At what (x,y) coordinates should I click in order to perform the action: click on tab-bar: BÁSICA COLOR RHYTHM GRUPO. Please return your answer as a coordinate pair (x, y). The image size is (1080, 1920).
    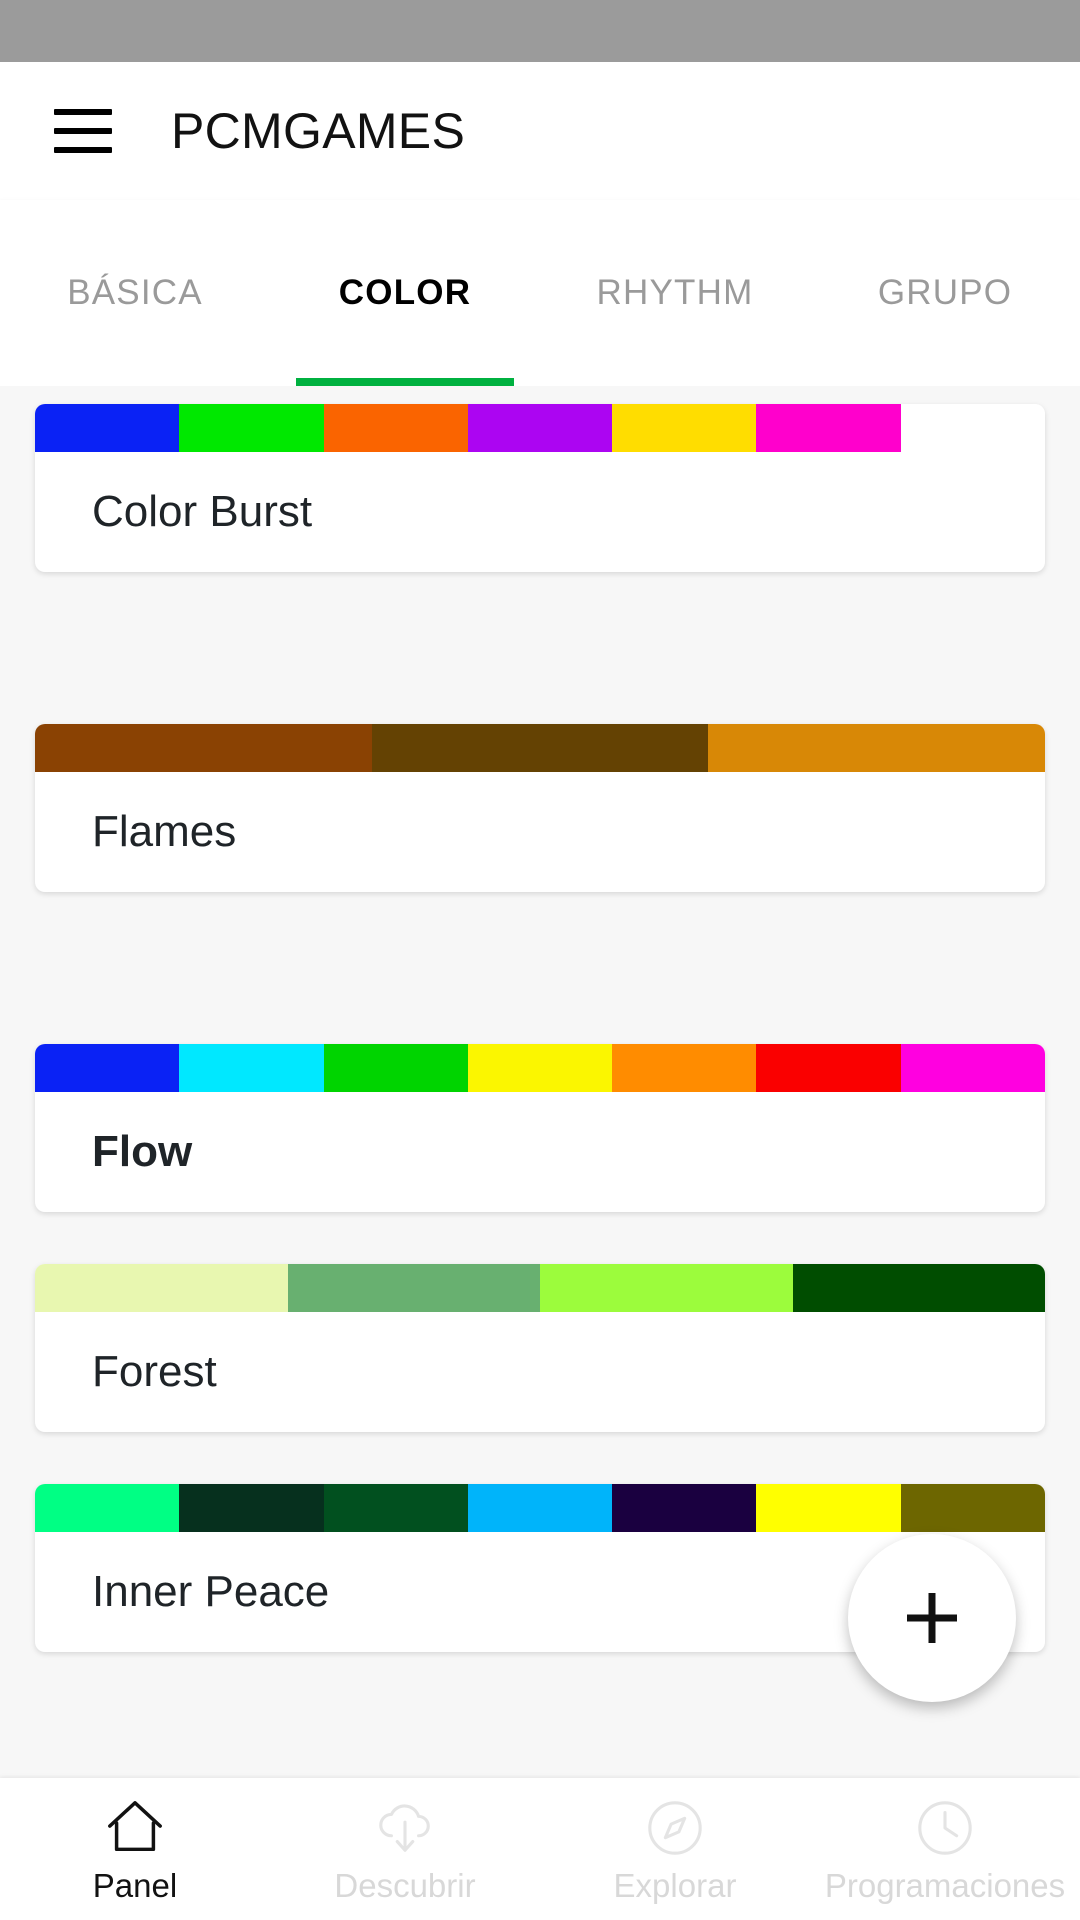
    Looking at the image, I should click on (540, 293).